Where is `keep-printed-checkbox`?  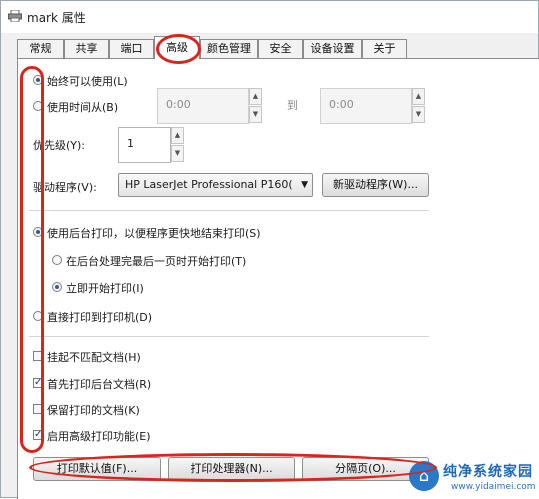
keep-printed-checkbox is located at coordinates (38, 409).